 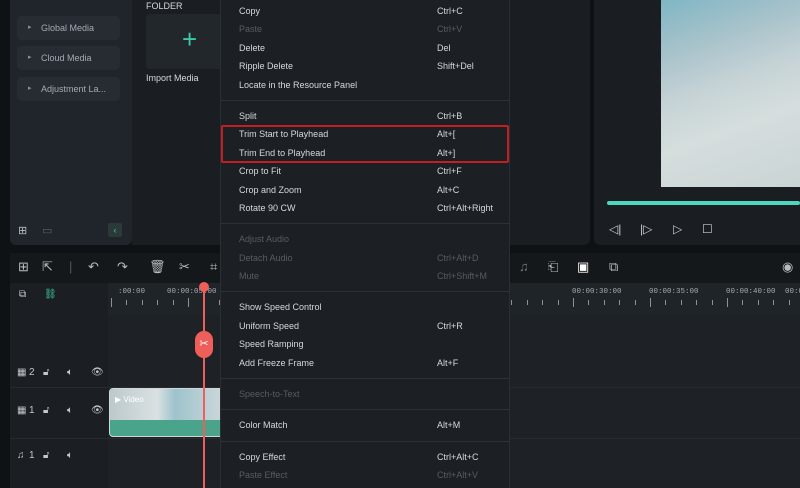 I want to click on menu-item-shortcut: Shift+Del, so click(x=455, y=66).